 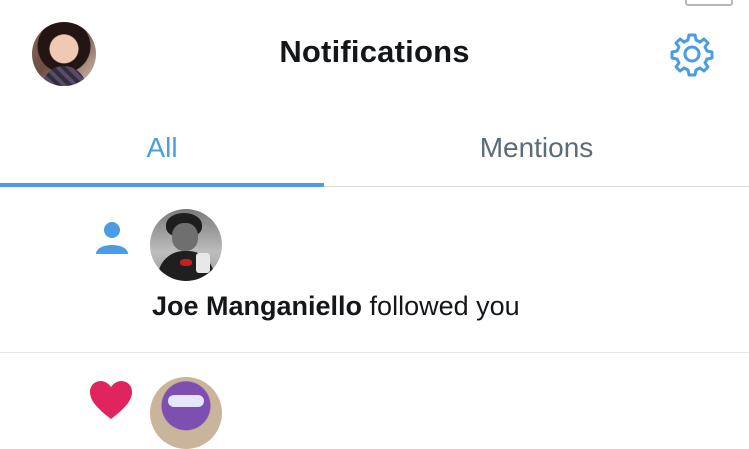 What do you see at coordinates (111, 400) in the screenshot?
I see `heart-icon` at bounding box center [111, 400].